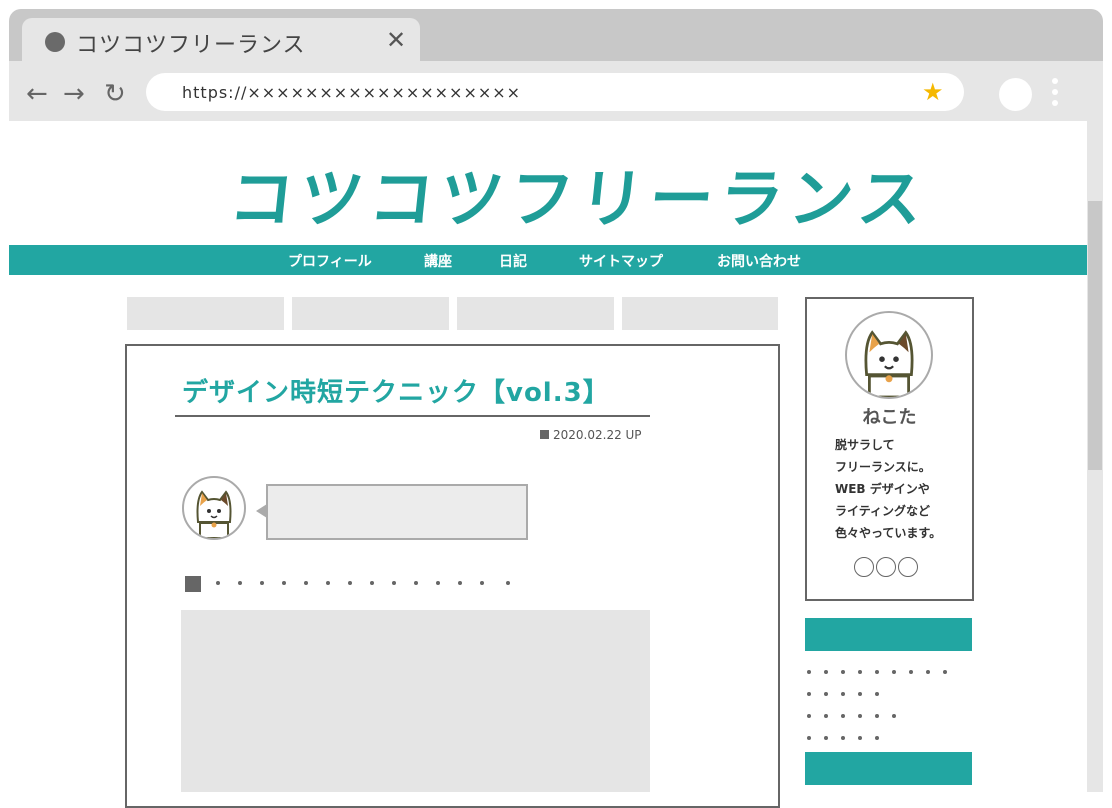 The image size is (1112, 808). I want to click on tab-title: コツコツフリーランス, so click(191, 45).